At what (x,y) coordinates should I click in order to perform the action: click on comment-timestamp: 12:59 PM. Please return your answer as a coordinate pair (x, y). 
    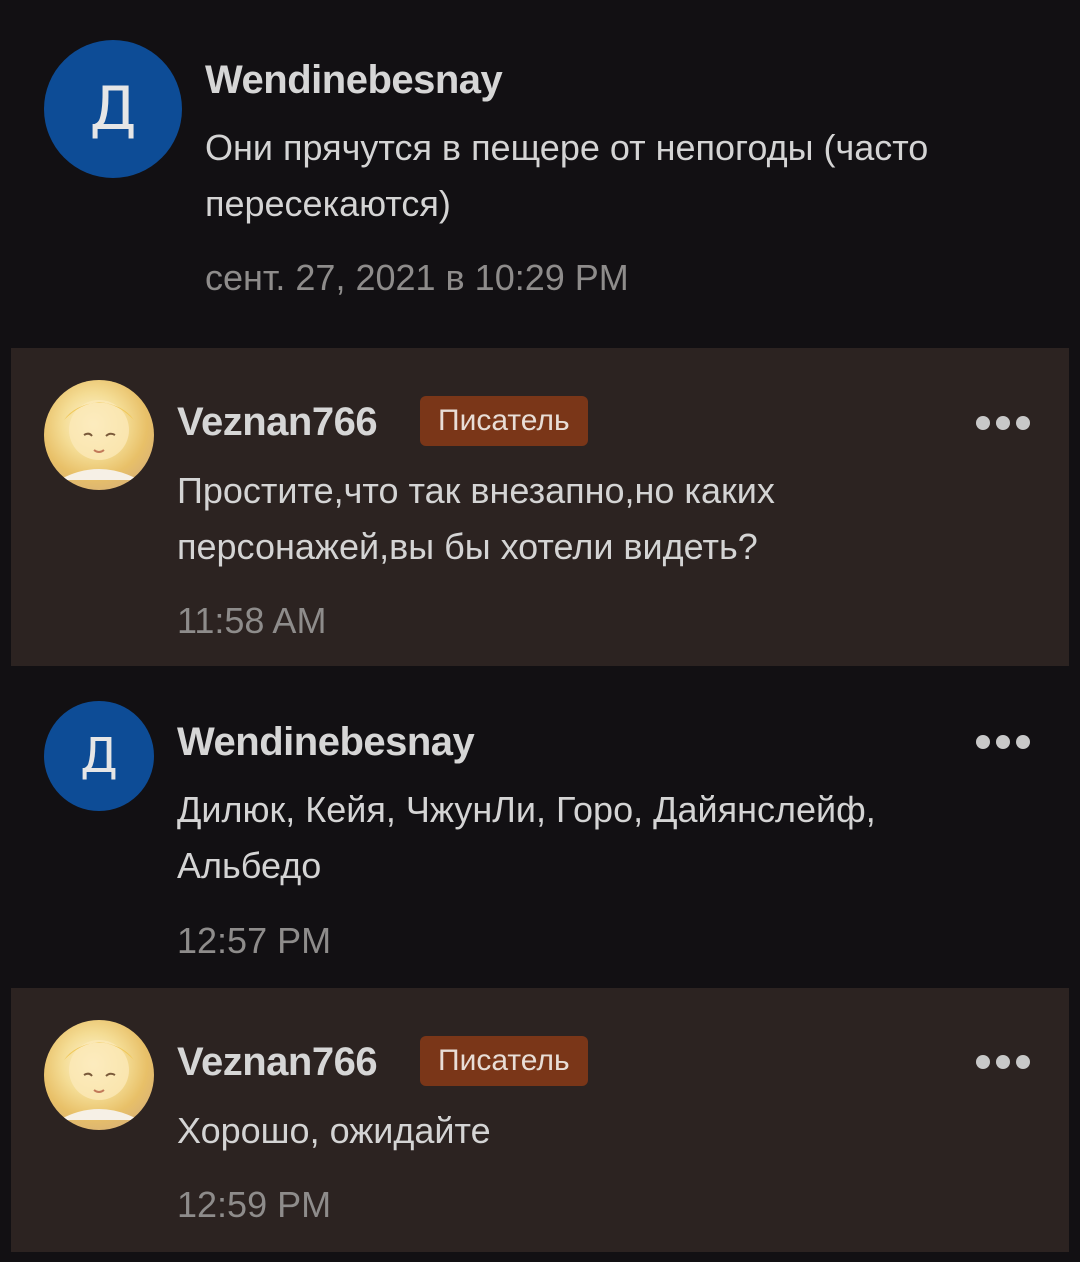
    Looking at the image, I should click on (254, 1204).